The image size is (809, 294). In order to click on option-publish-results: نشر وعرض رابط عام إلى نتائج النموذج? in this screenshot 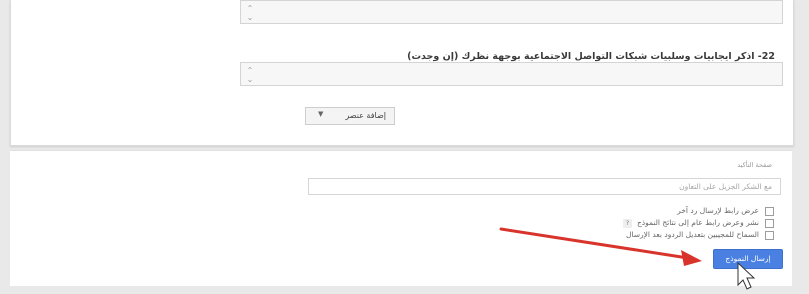, I will do `click(698, 223)`.